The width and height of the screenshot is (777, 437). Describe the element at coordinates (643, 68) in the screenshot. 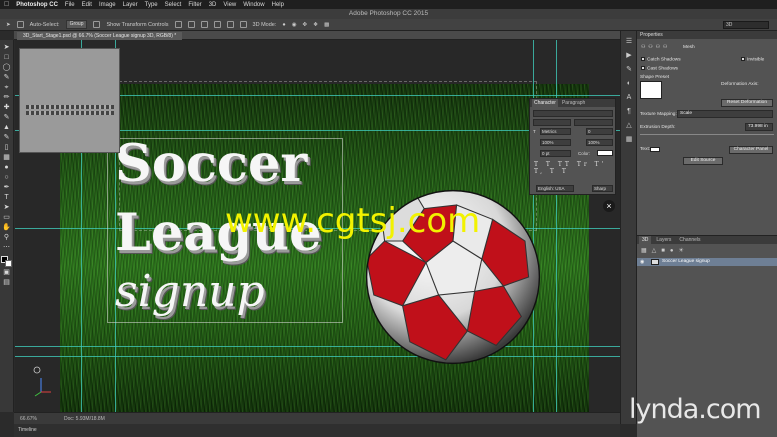

I see `cast-shadows-checkbox` at that location.